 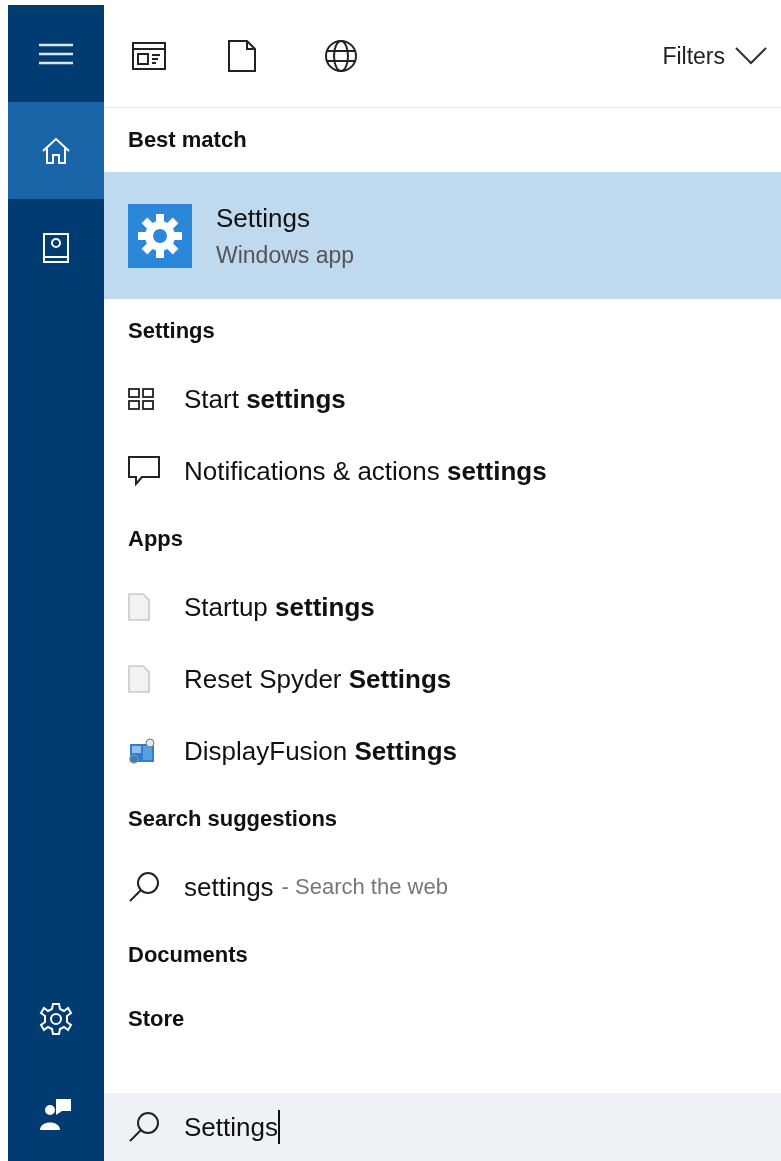 What do you see at coordinates (285, 255) in the screenshot?
I see `result-subtitle: Windows app` at bounding box center [285, 255].